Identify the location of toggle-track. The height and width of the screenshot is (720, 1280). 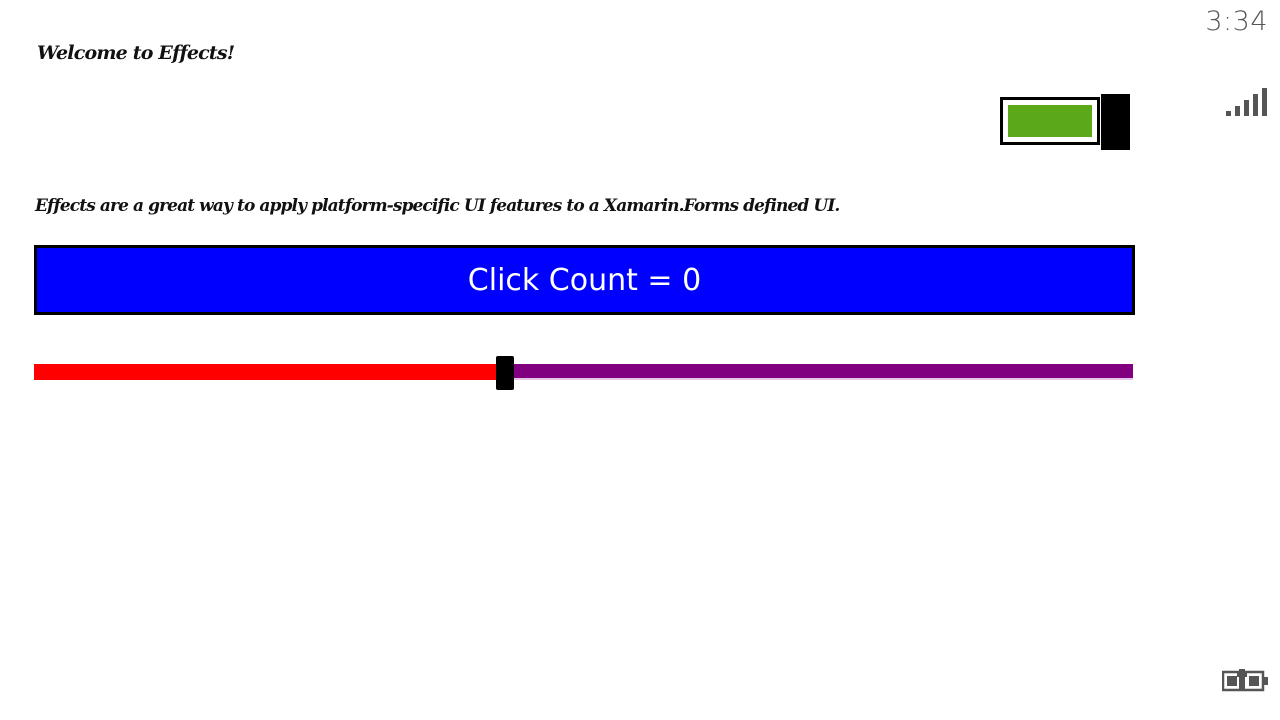
(1050, 121).